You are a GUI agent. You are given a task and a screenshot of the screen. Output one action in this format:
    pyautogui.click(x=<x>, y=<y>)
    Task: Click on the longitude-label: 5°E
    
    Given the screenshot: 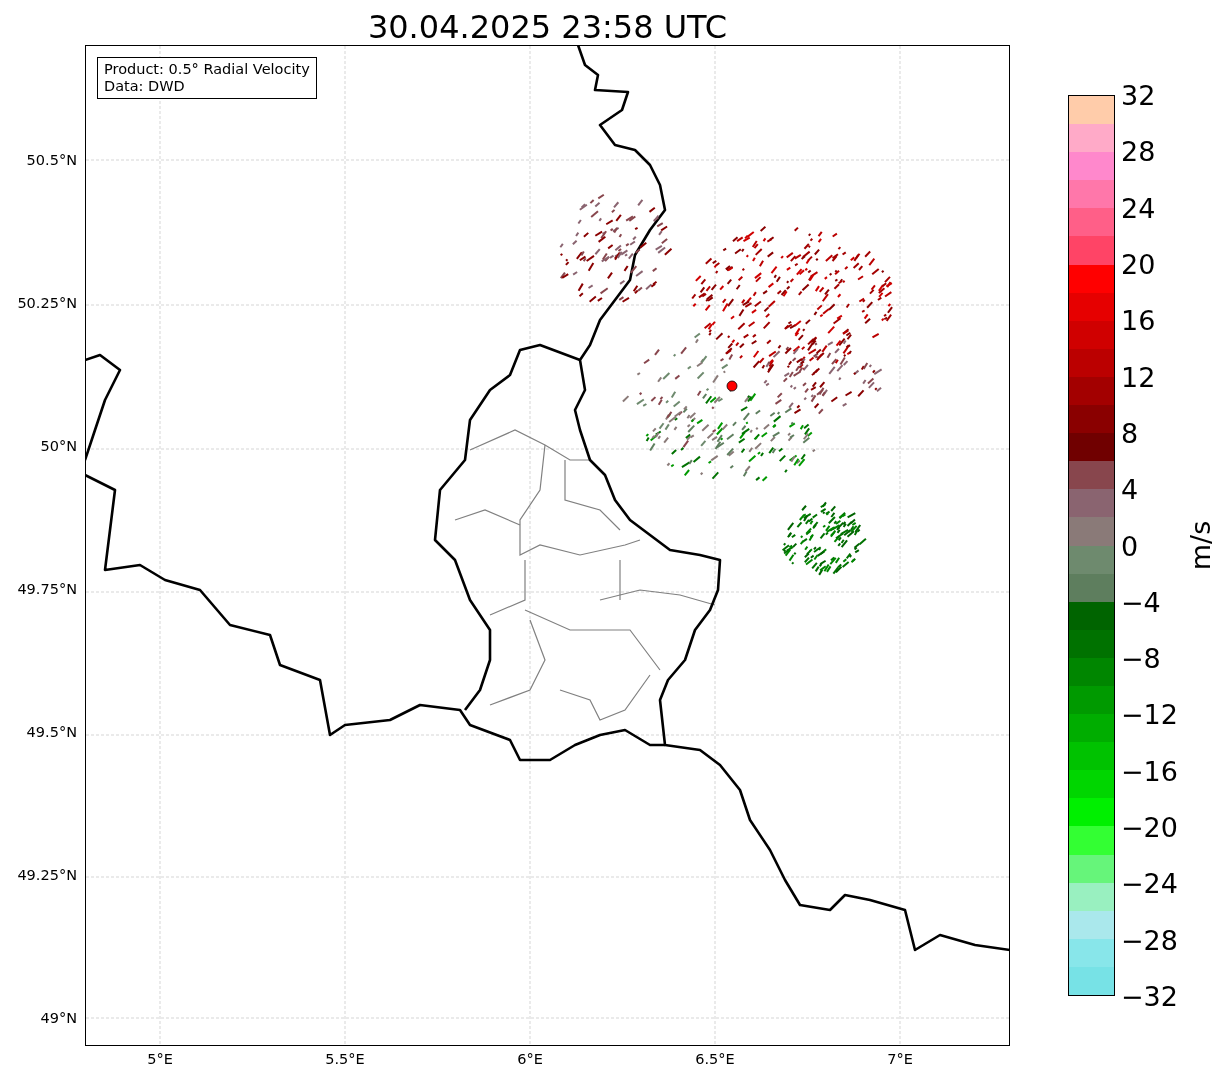 What is the action you would take?
    pyautogui.click(x=160, y=1059)
    